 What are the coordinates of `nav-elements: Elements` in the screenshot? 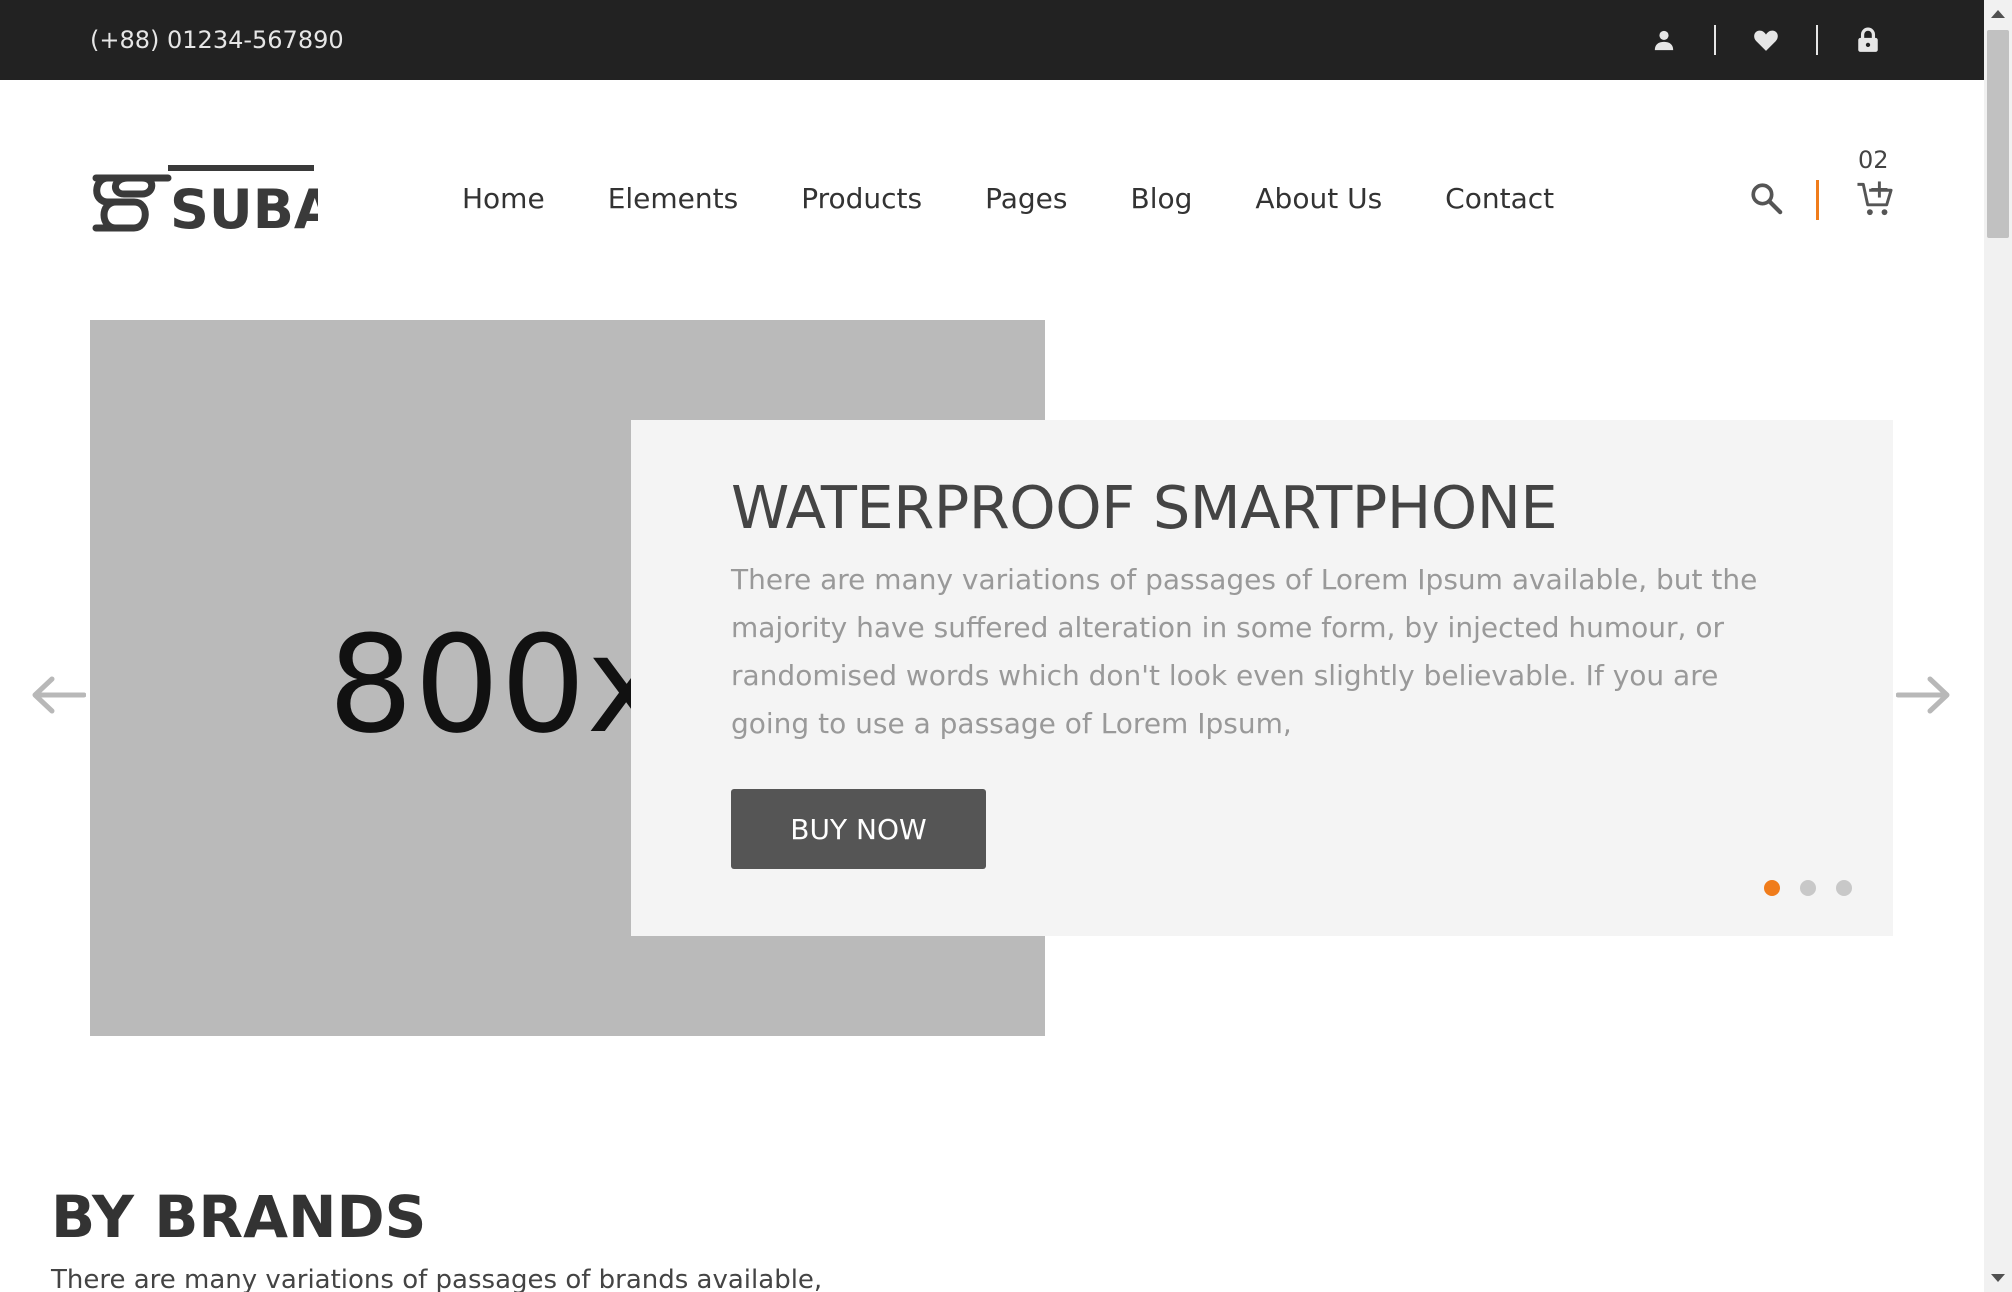 It's located at (673, 199).